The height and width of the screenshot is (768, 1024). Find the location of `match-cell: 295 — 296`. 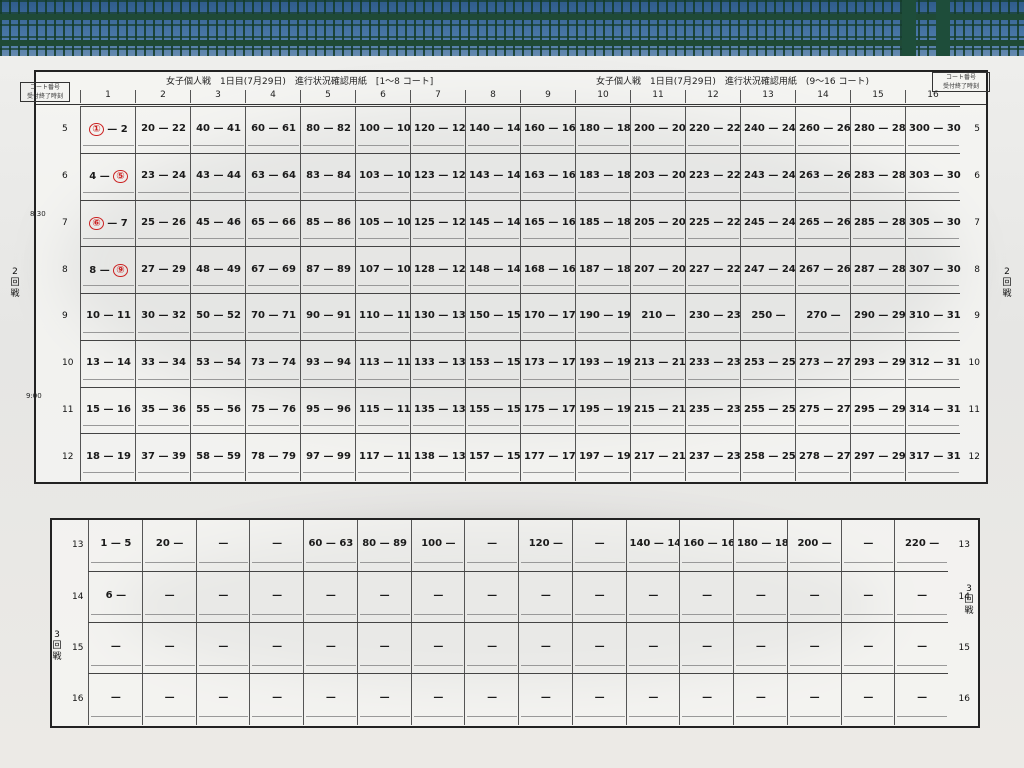

match-cell: 295 — 296 is located at coordinates (878, 411).